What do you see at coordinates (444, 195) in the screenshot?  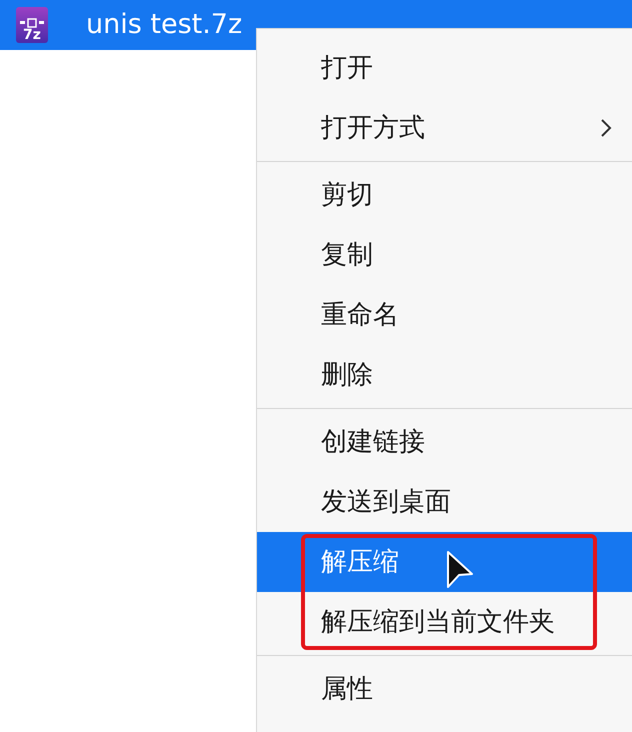 I see `menu-item: 剪切` at bounding box center [444, 195].